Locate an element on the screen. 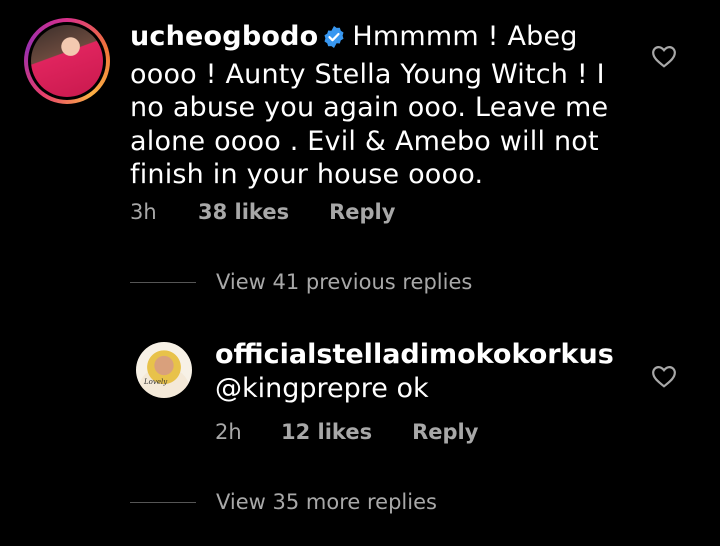 The width and height of the screenshot is (720, 546). reply-time: 2h is located at coordinates (228, 432).